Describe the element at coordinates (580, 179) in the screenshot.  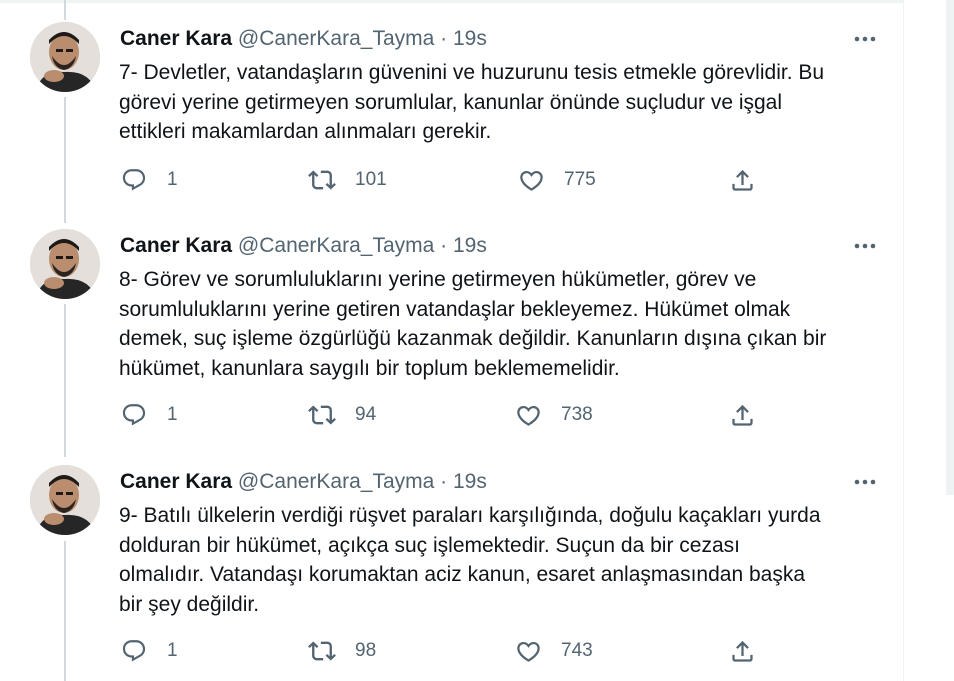
I see `like-count: 775` at that location.